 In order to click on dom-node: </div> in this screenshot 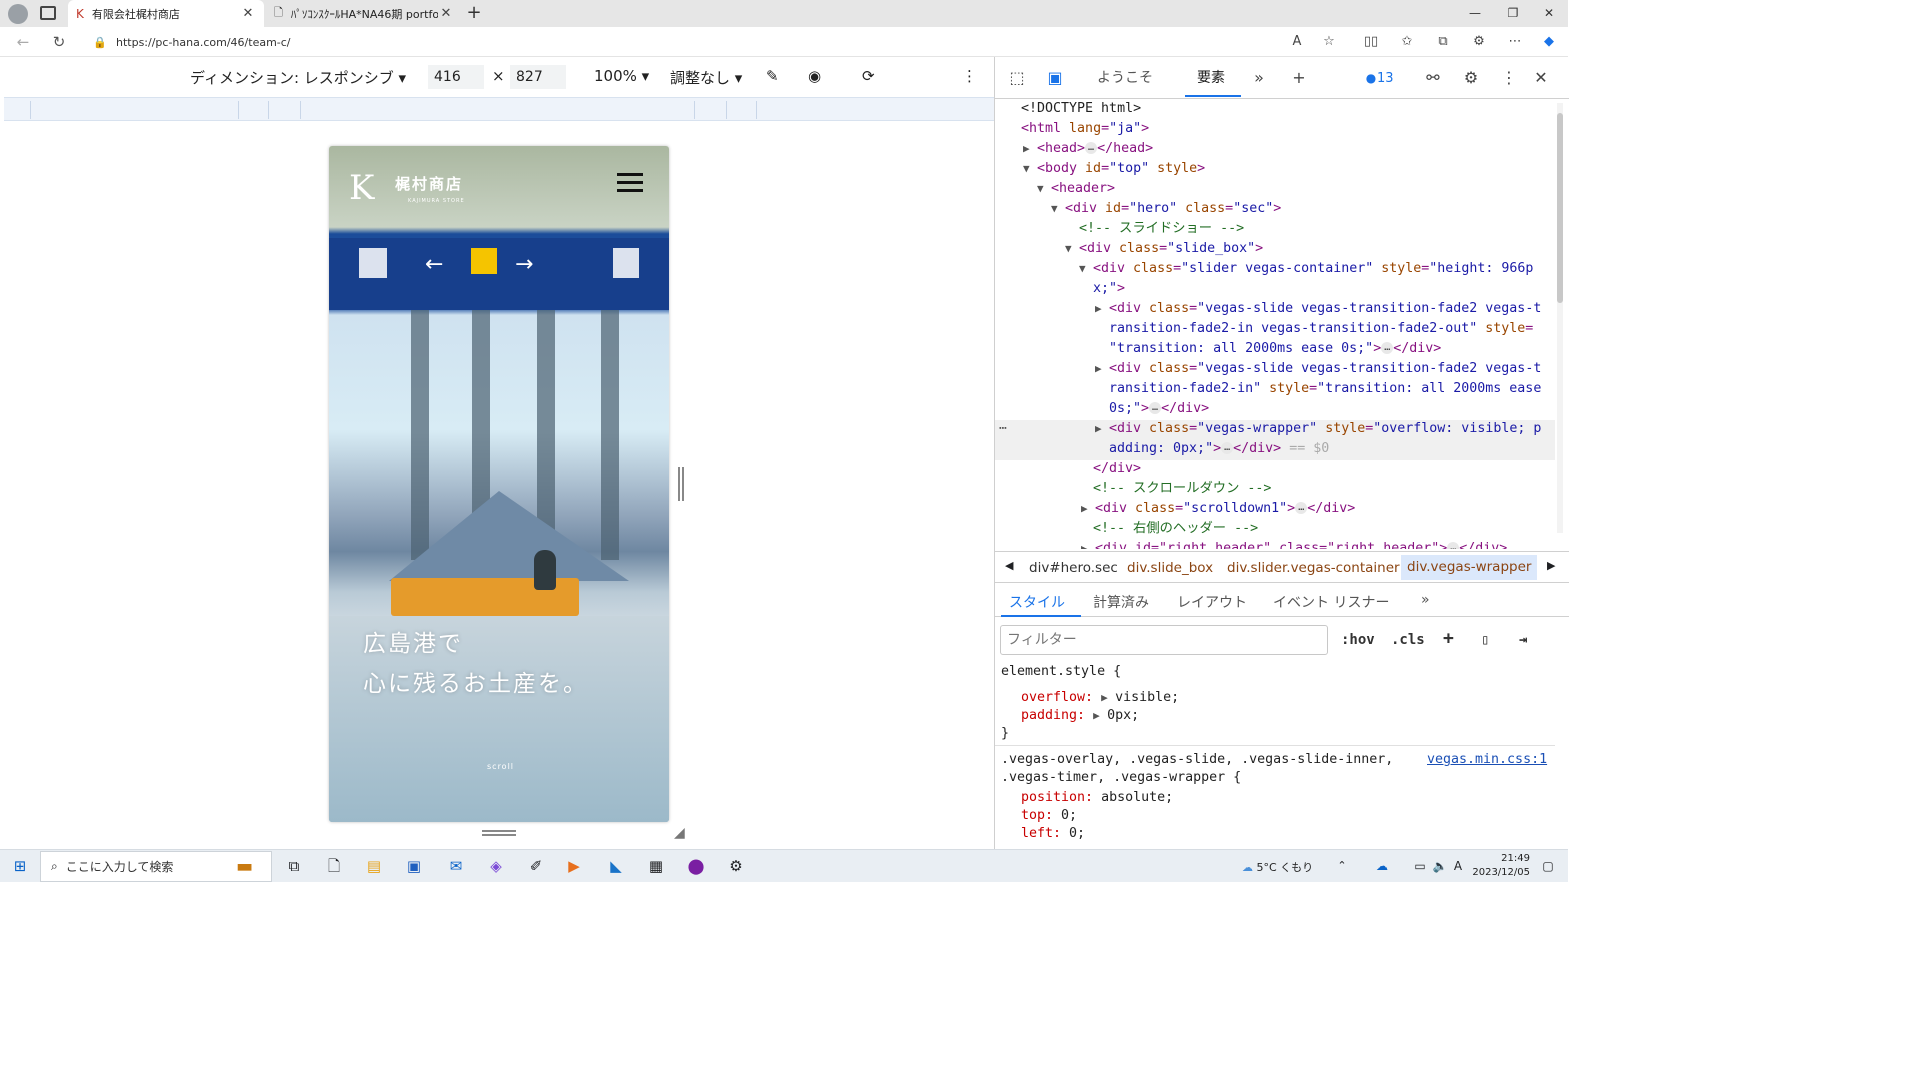, I will do `click(1117, 469)`.